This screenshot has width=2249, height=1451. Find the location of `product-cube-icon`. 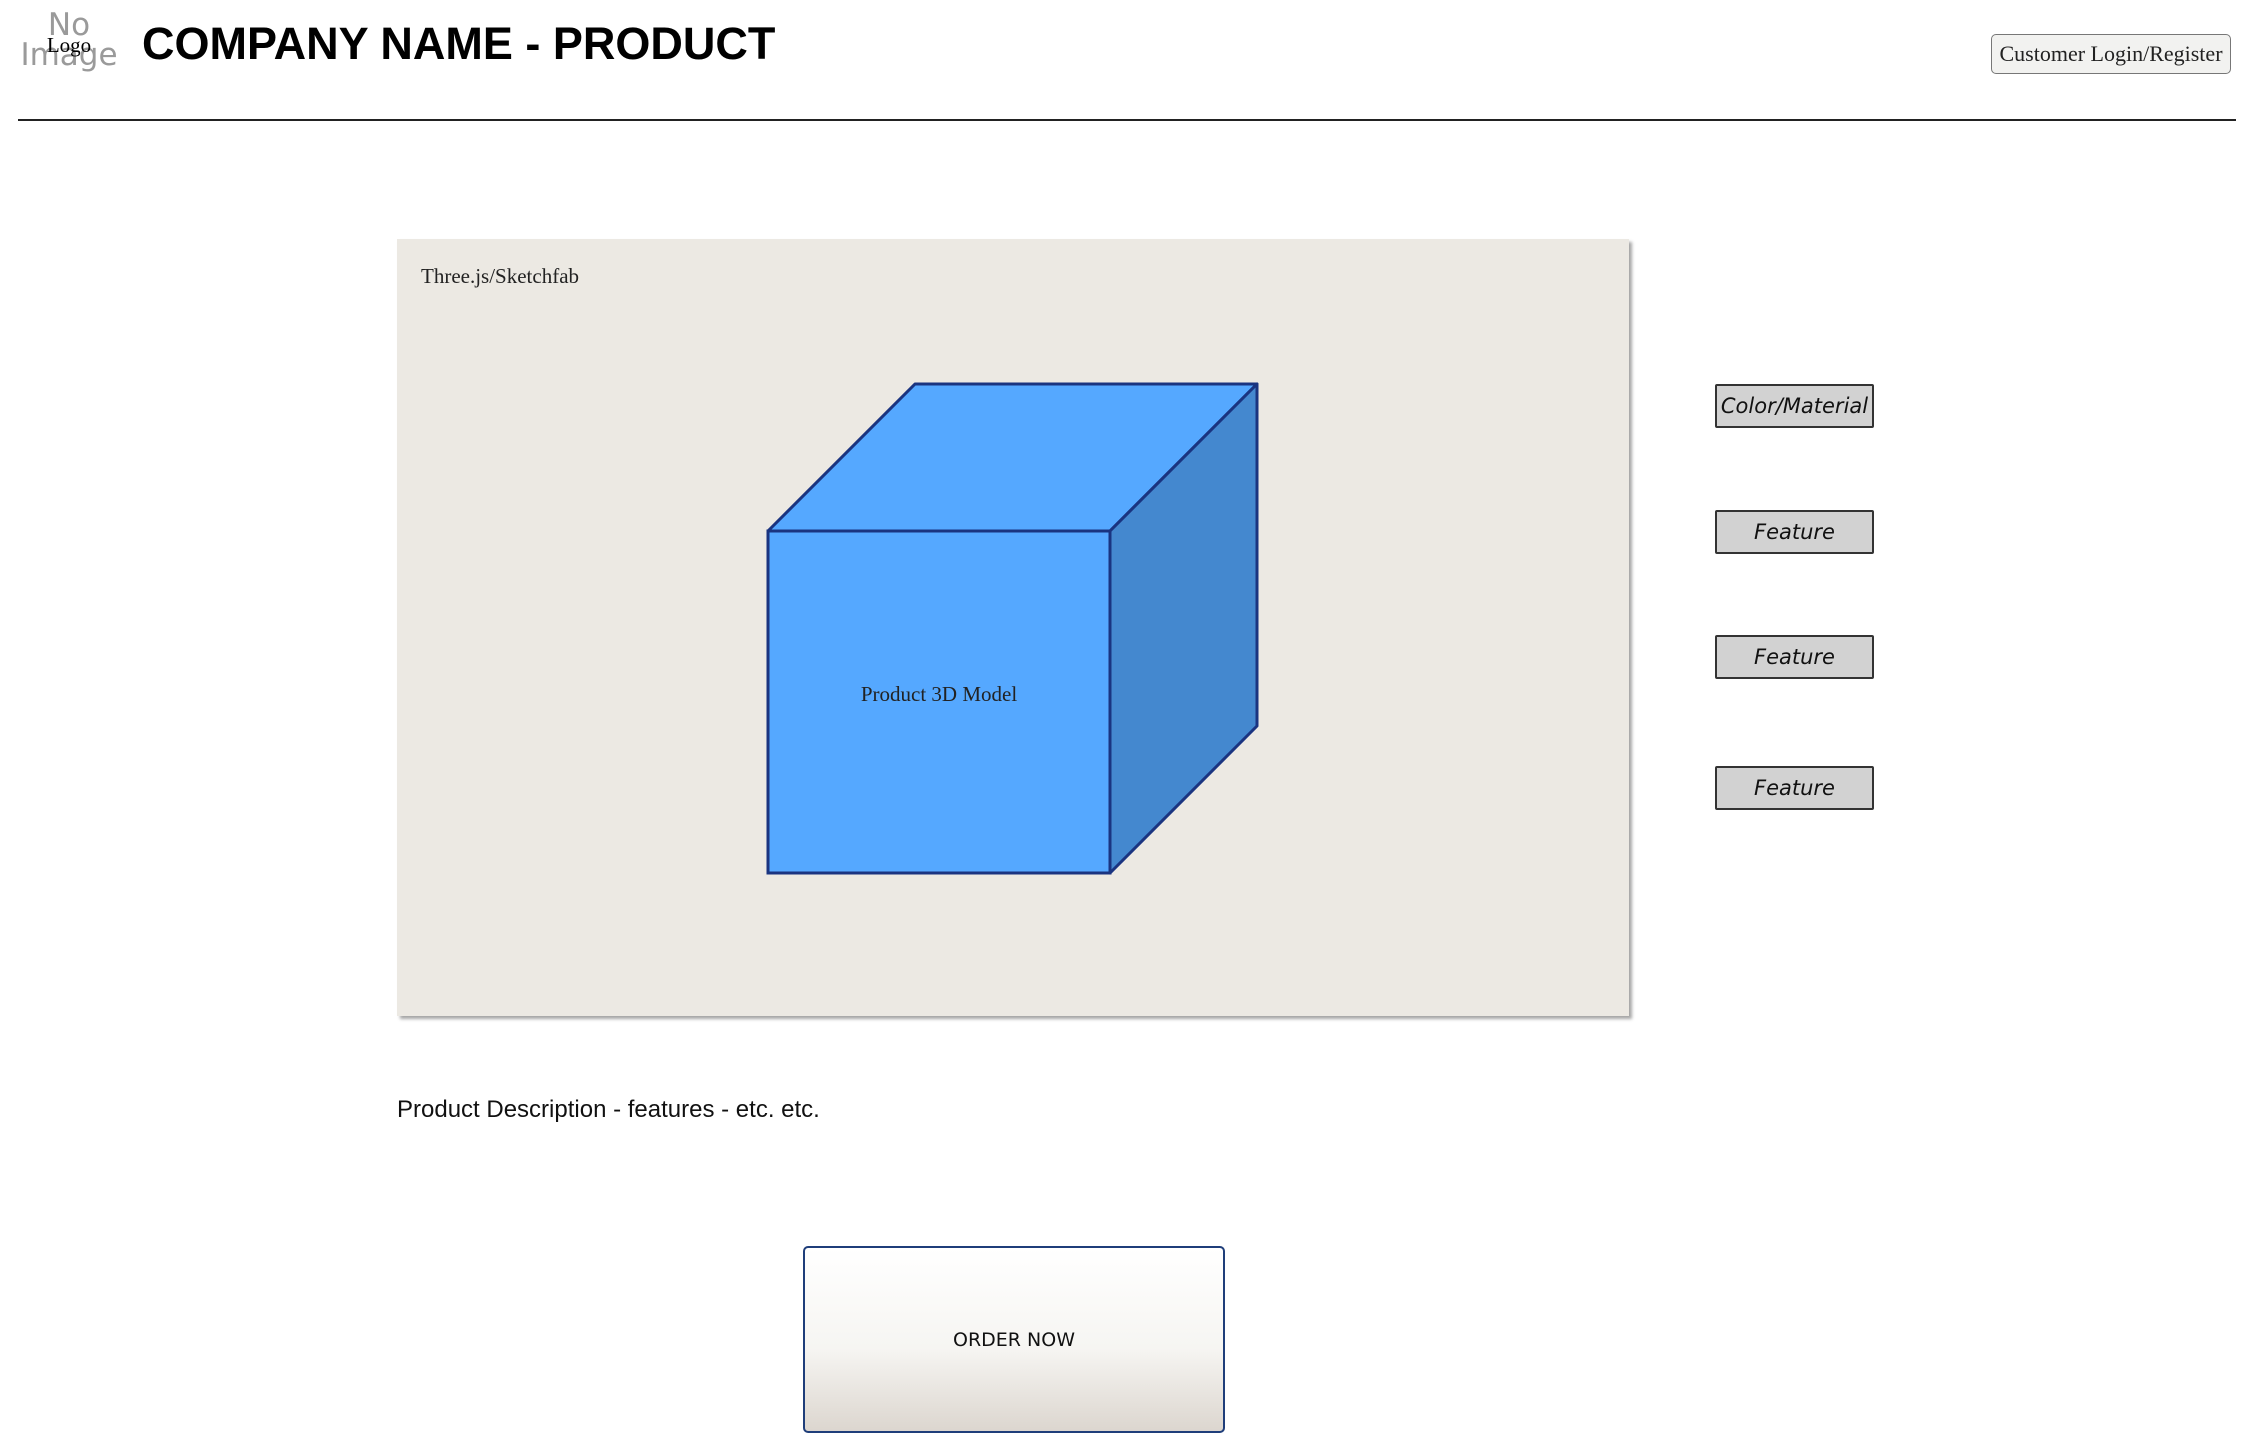

product-cube-icon is located at coordinates (1012, 628).